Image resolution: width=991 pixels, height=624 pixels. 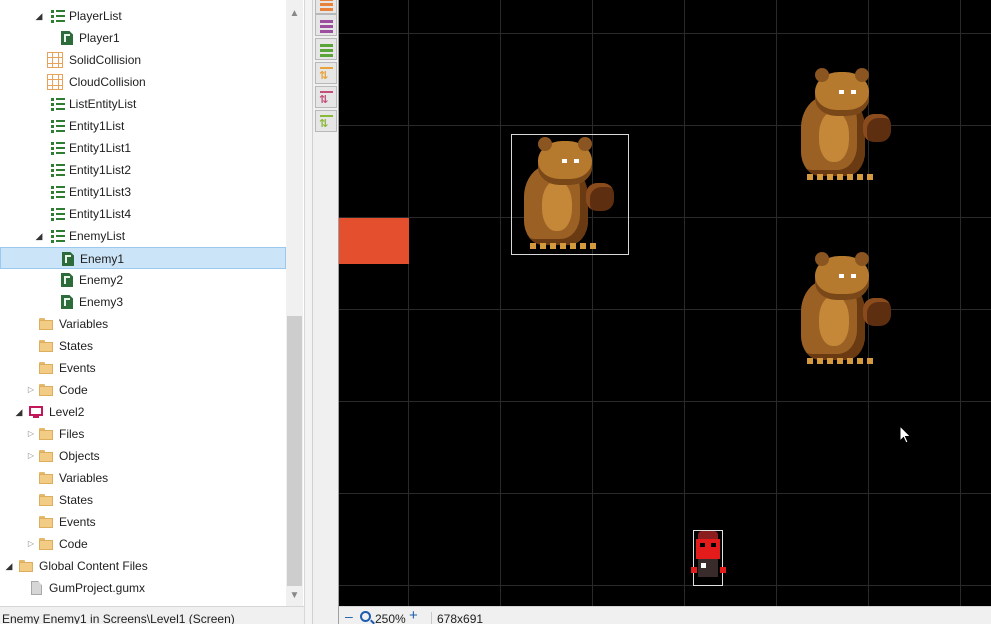 I want to click on tree-item-label: Player1, so click(x=99, y=38).